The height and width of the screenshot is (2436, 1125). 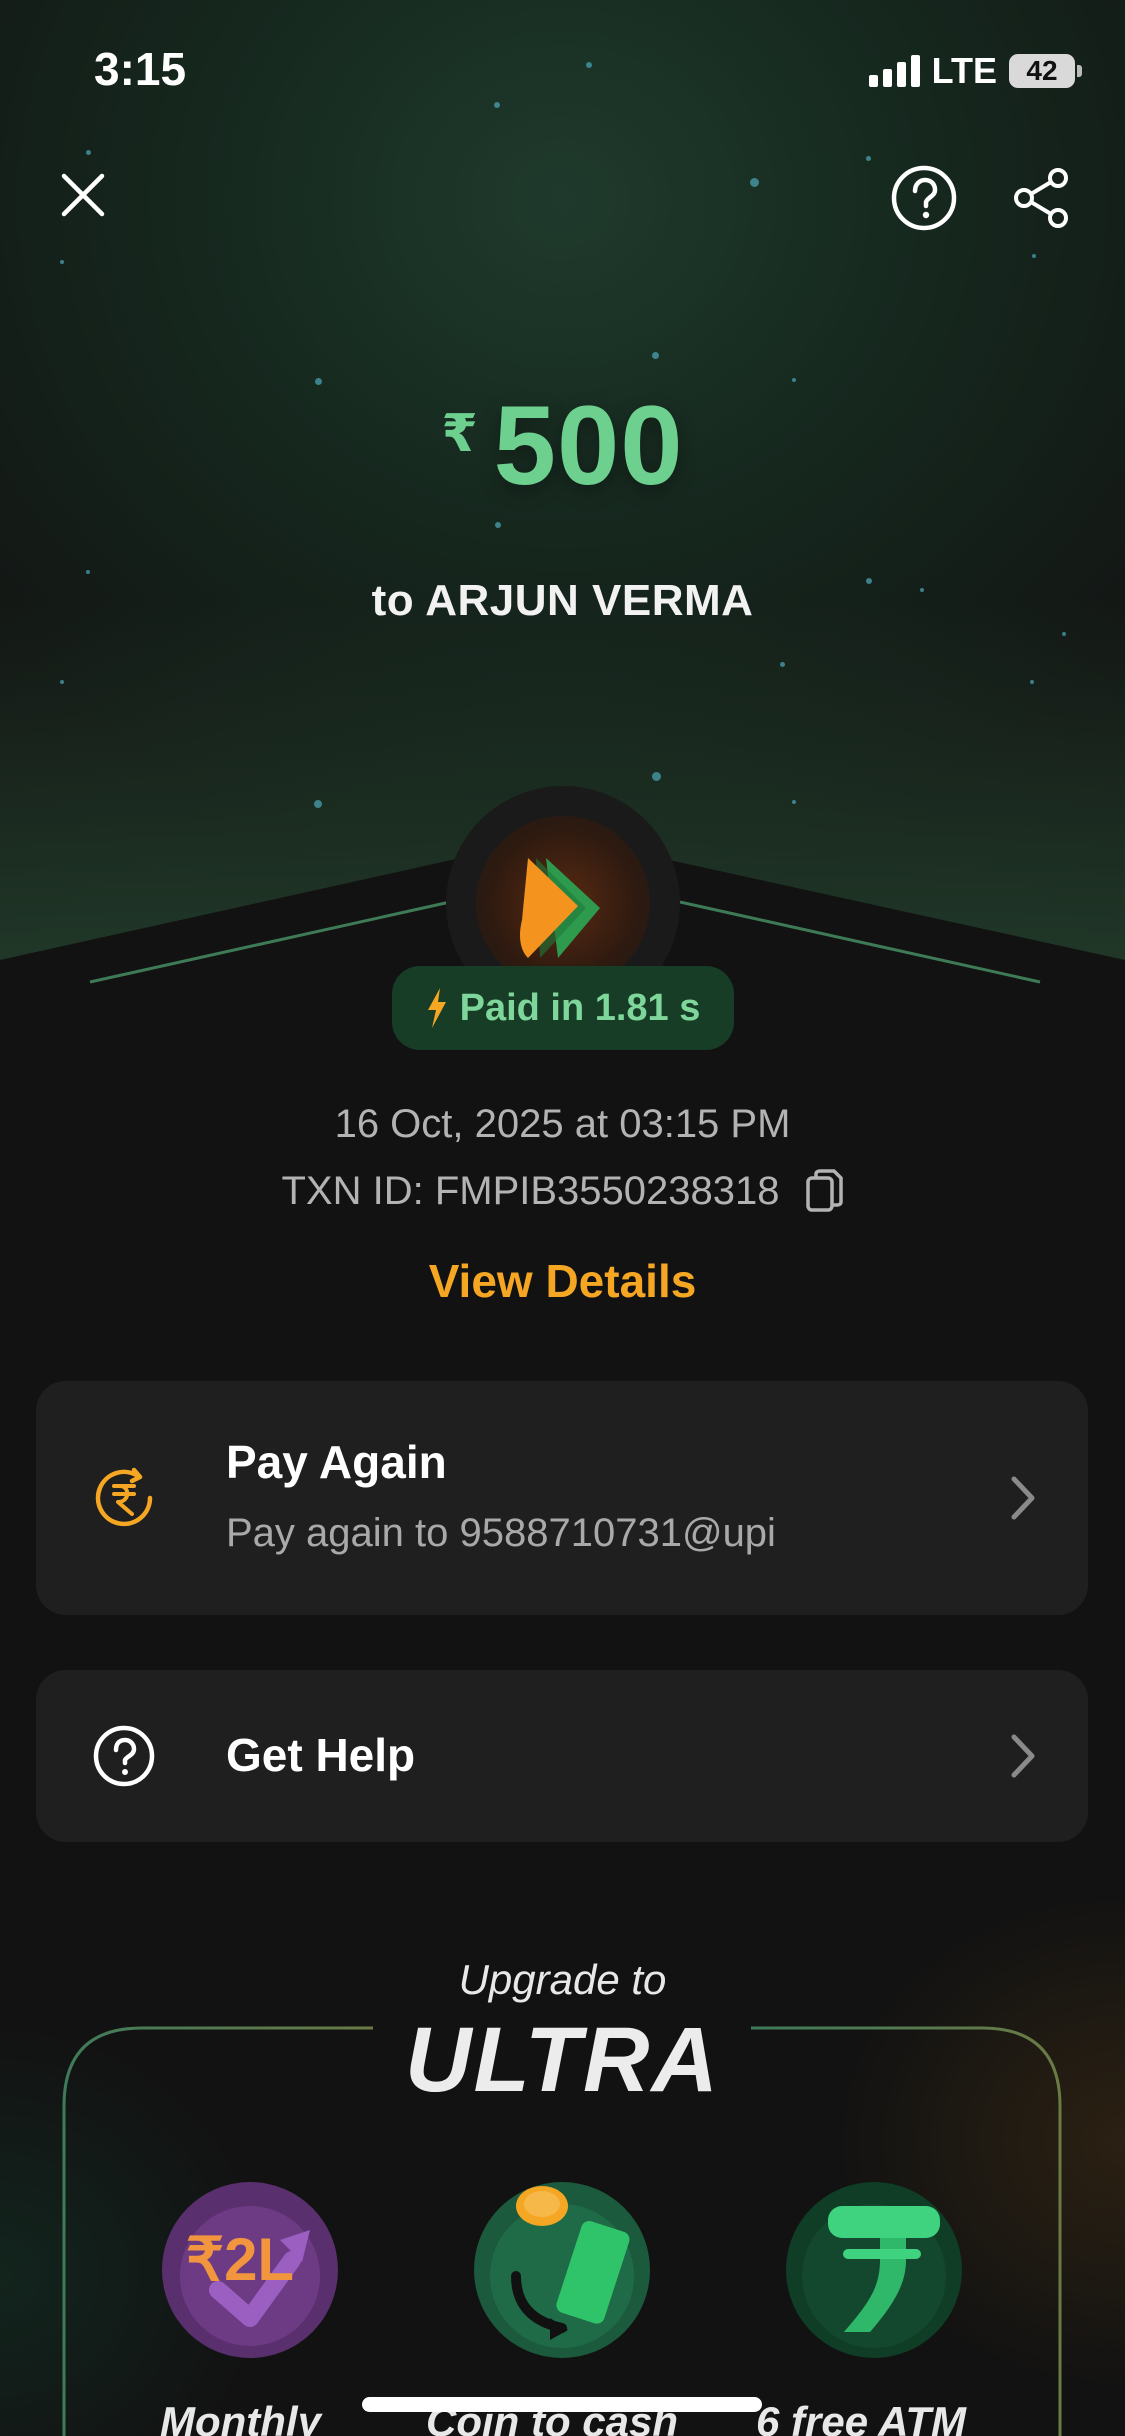 What do you see at coordinates (321, 1755) in the screenshot?
I see `get-help-title: Get Help` at bounding box center [321, 1755].